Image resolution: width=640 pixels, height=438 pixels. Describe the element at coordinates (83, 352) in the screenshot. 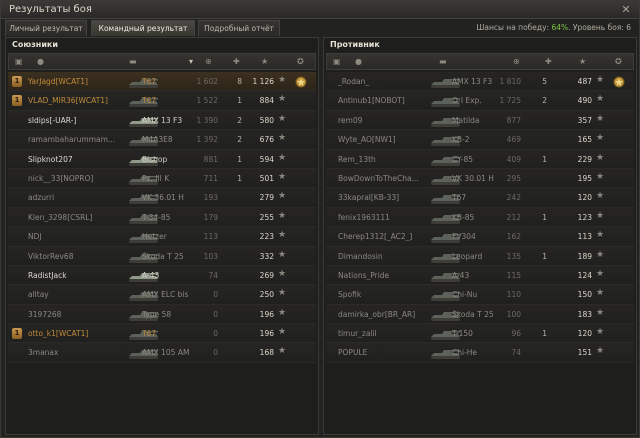

I see `player-name: 3manax` at that location.